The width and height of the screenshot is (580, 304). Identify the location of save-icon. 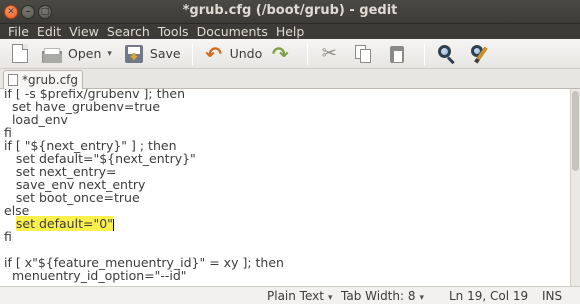
(134, 54).